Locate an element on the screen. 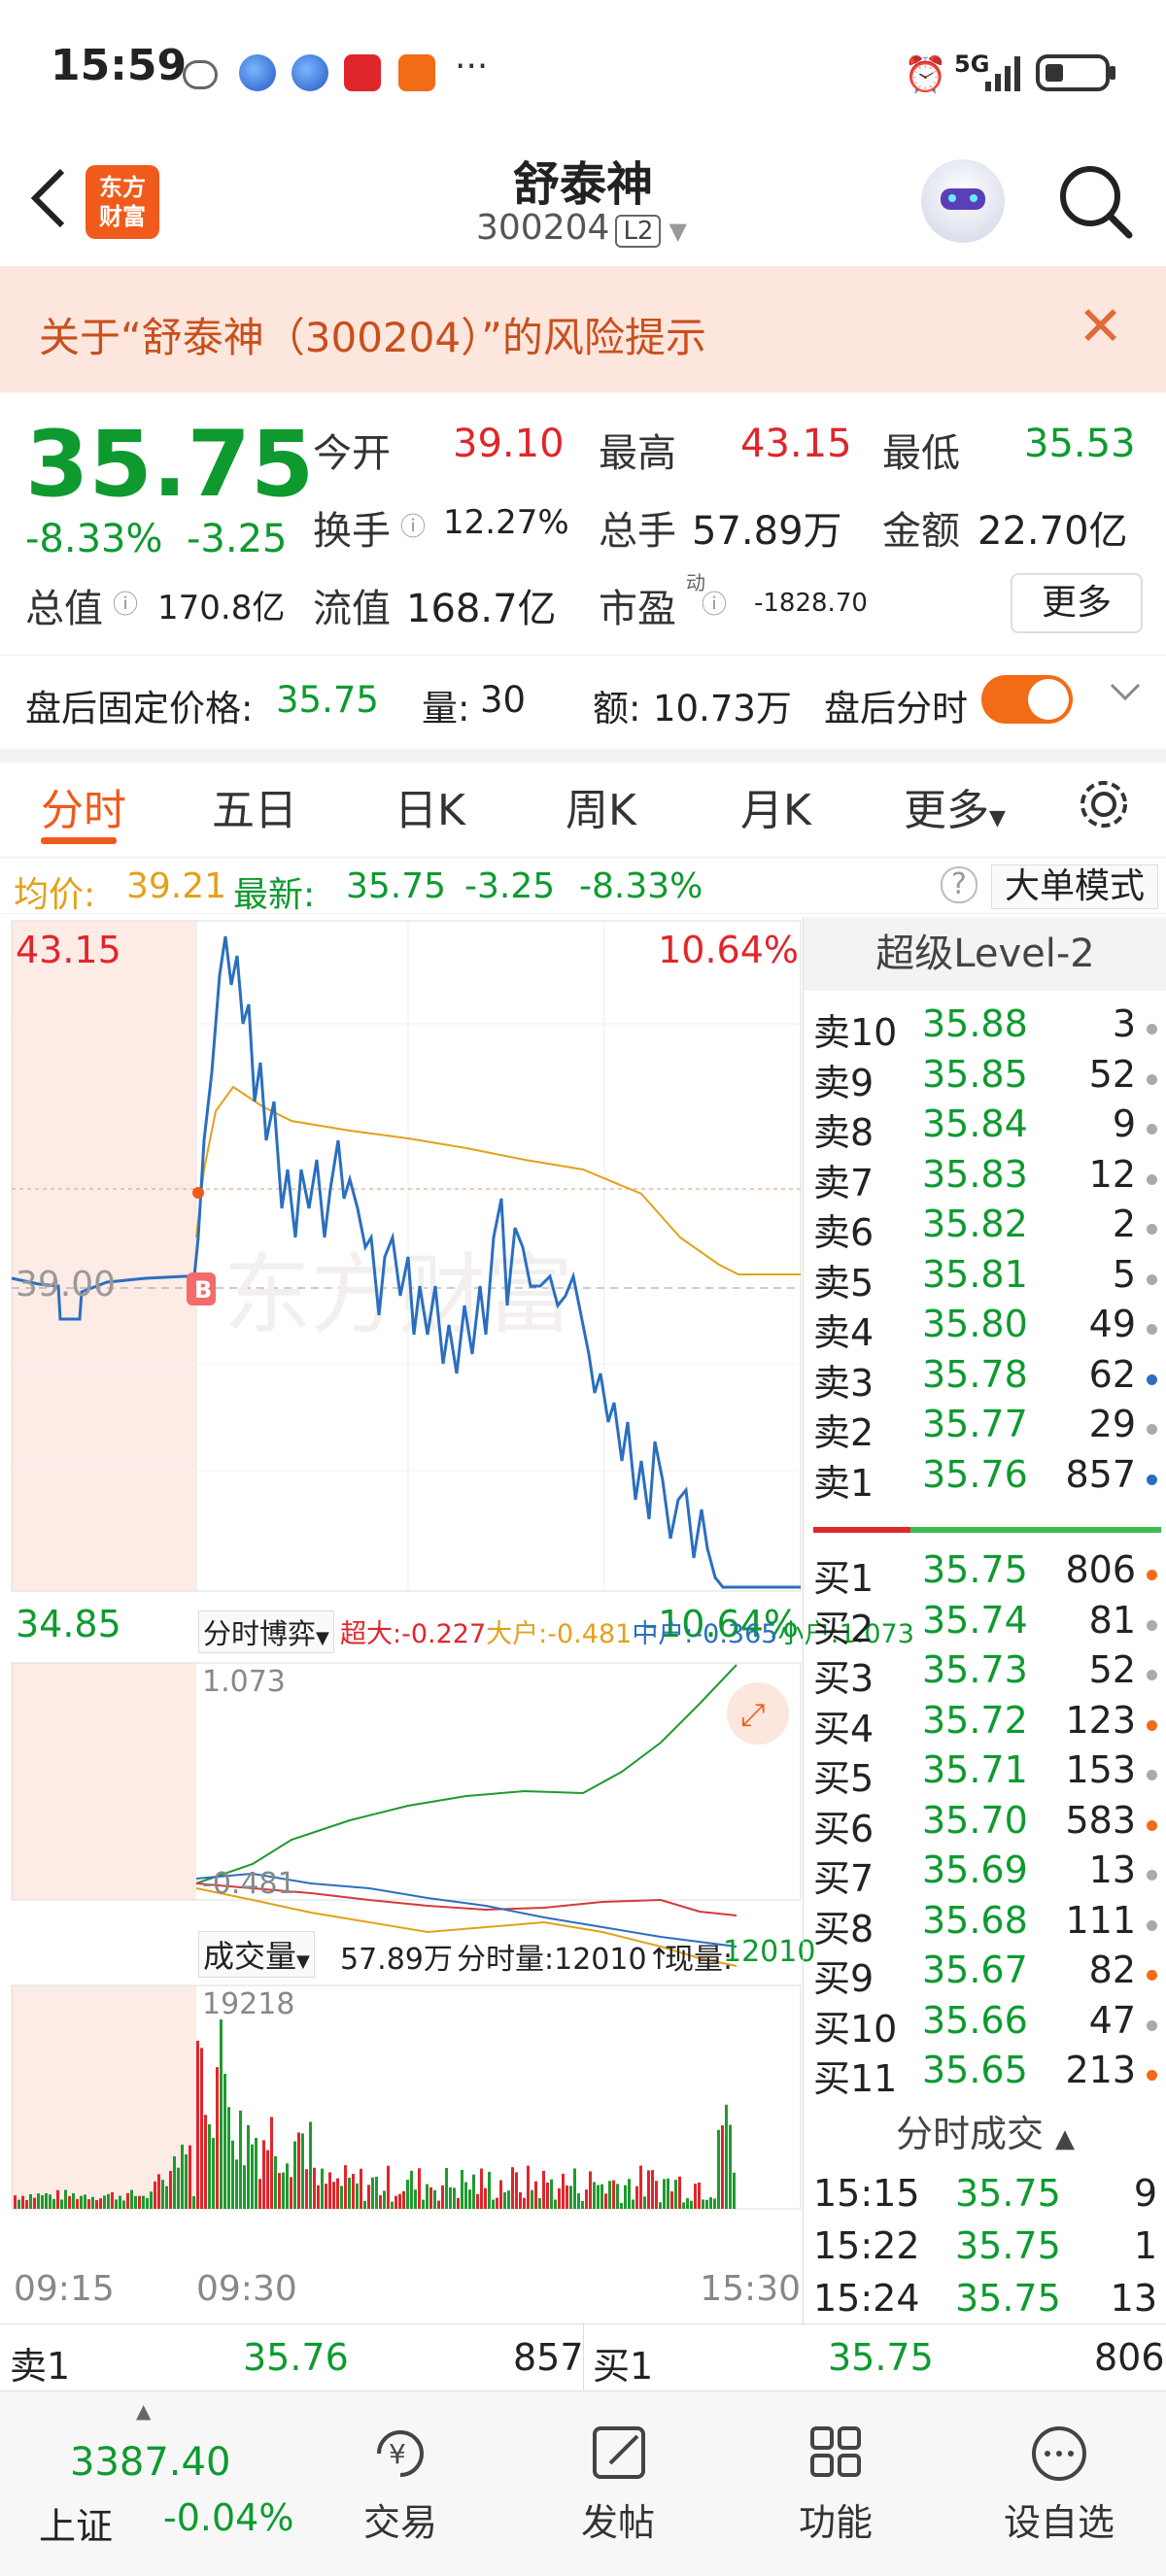  tab-timeshare: 分时 is located at coordinates (83, 806).